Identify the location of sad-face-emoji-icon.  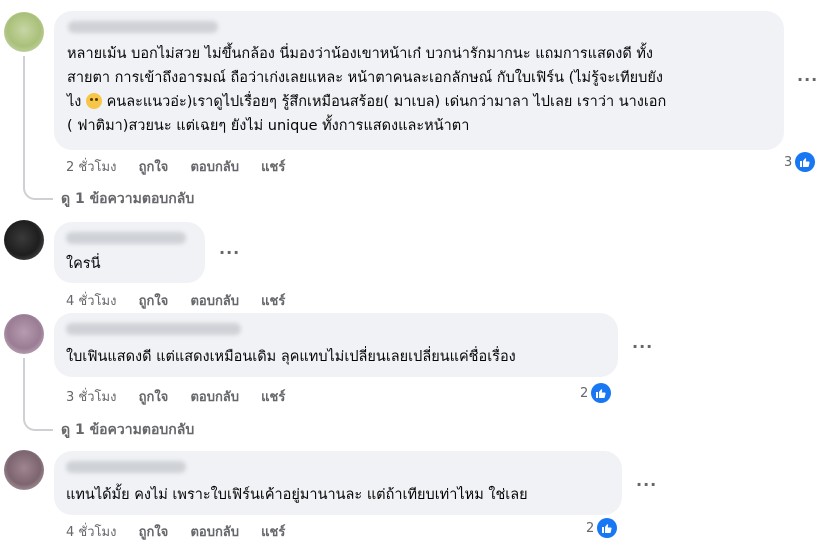
(93, 101).